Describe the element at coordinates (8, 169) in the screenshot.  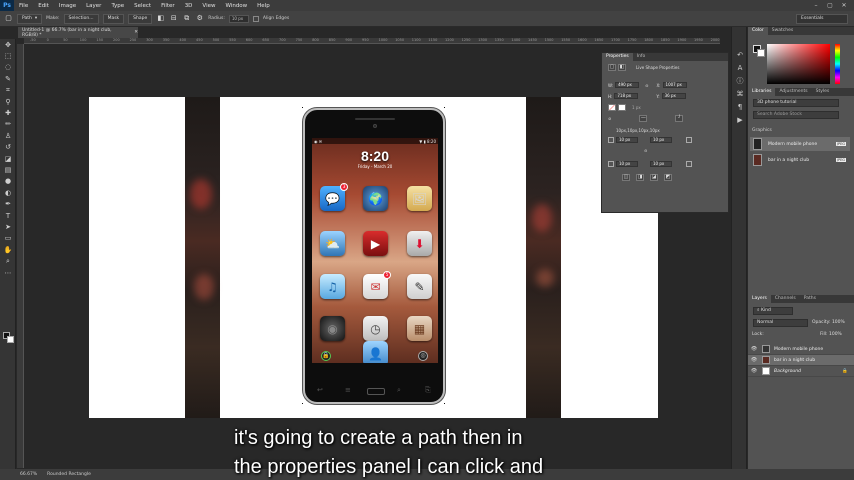
I see `gradient-tool-icon: ▤` at that location.